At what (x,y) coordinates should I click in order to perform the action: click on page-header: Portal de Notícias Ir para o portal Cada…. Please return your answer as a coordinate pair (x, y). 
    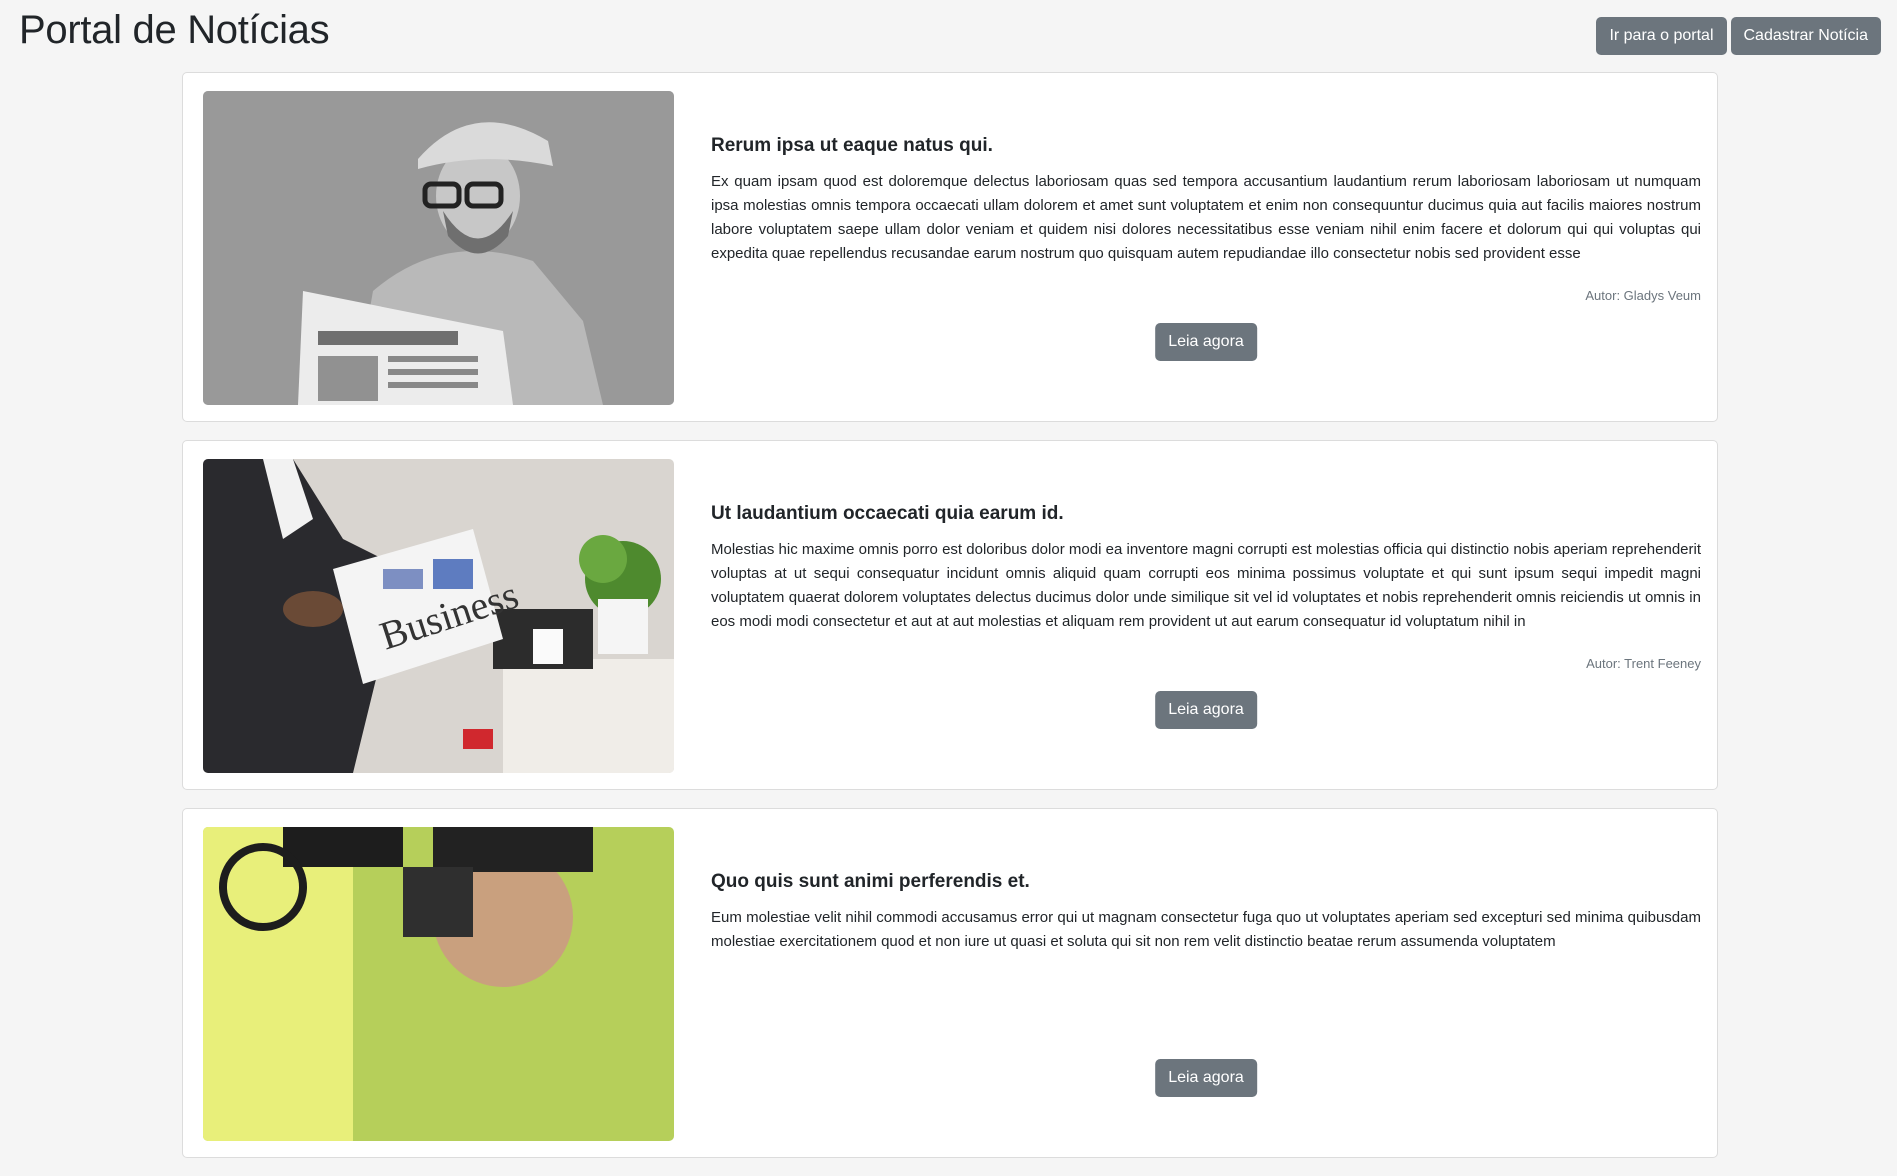
    Looking at the image, I should click on (948, 32).